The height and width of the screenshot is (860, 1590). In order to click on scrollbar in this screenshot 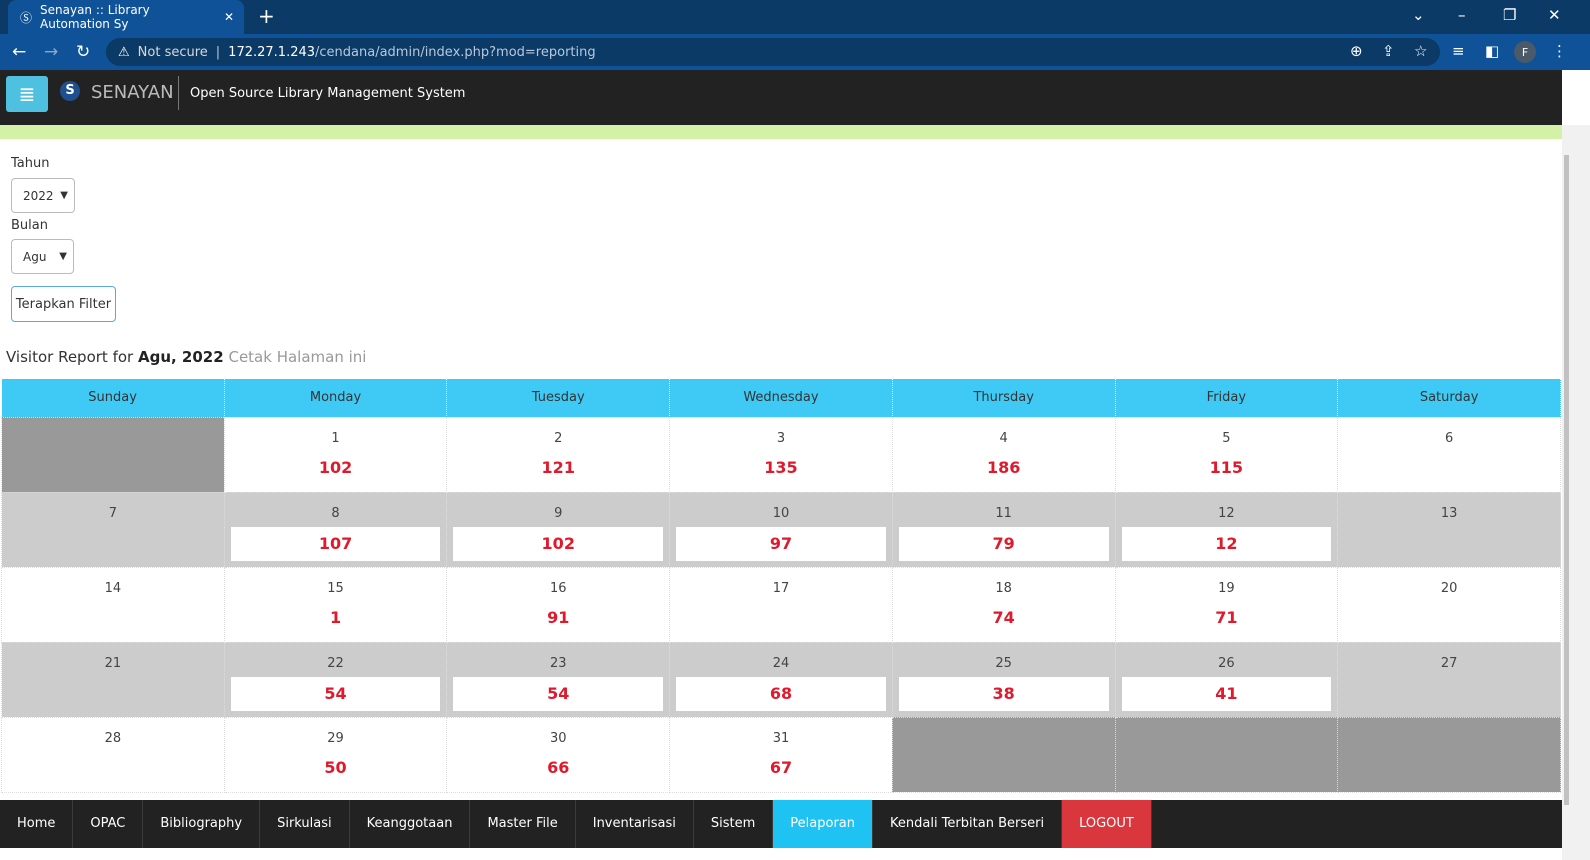, I will do `click(1576, 492)`.